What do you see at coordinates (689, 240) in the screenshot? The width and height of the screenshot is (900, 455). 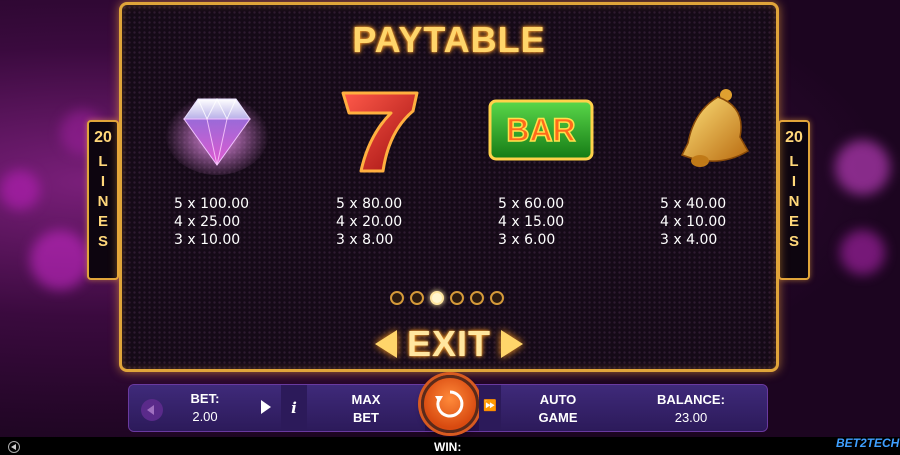 I see `pay-value: 3 x 4.00` at bounding box center [689, 240].